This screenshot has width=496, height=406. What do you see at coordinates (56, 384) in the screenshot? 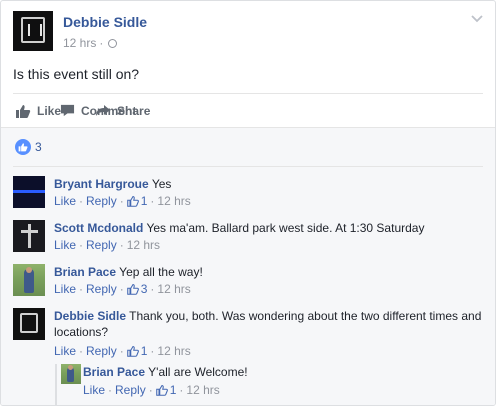
I see `reply-thread-line` at bounding box center [56, 384].